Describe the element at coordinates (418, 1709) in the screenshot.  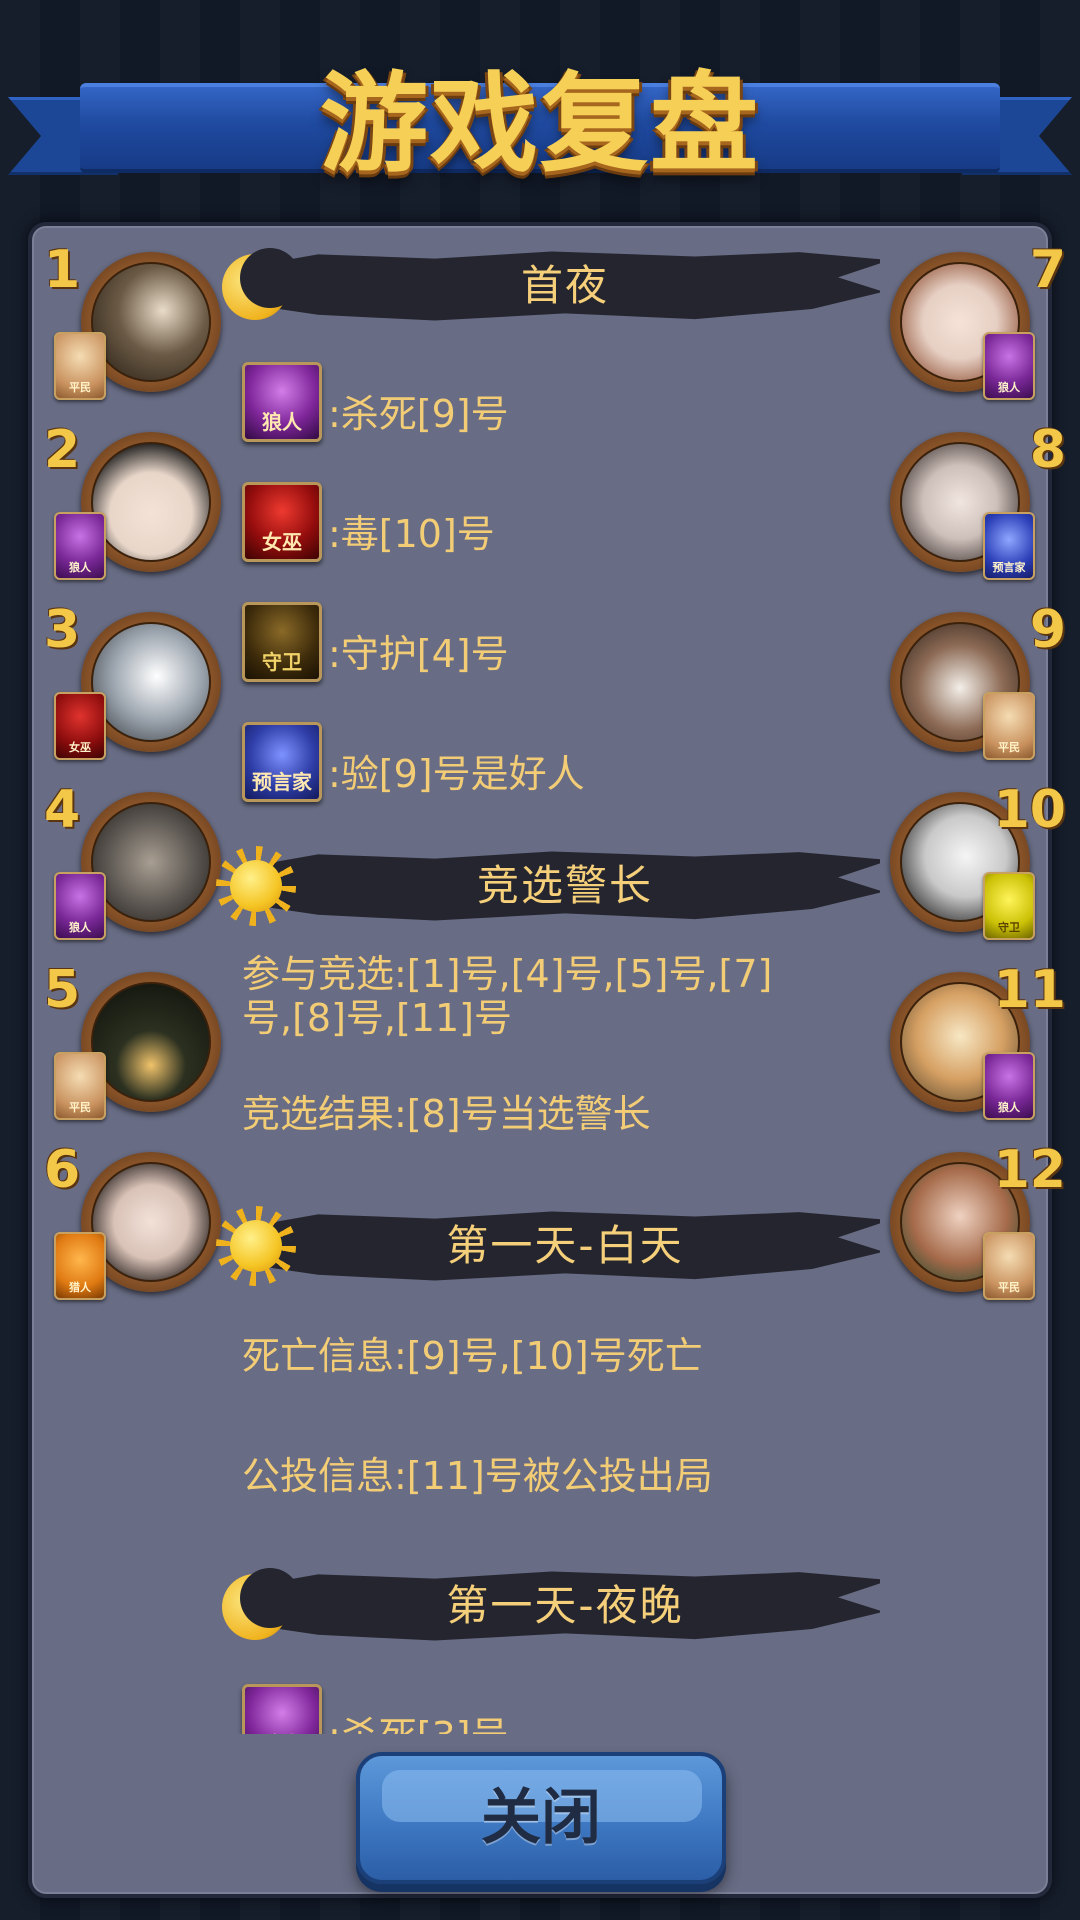
I see `action-text: :杀死[3]号` at that location.